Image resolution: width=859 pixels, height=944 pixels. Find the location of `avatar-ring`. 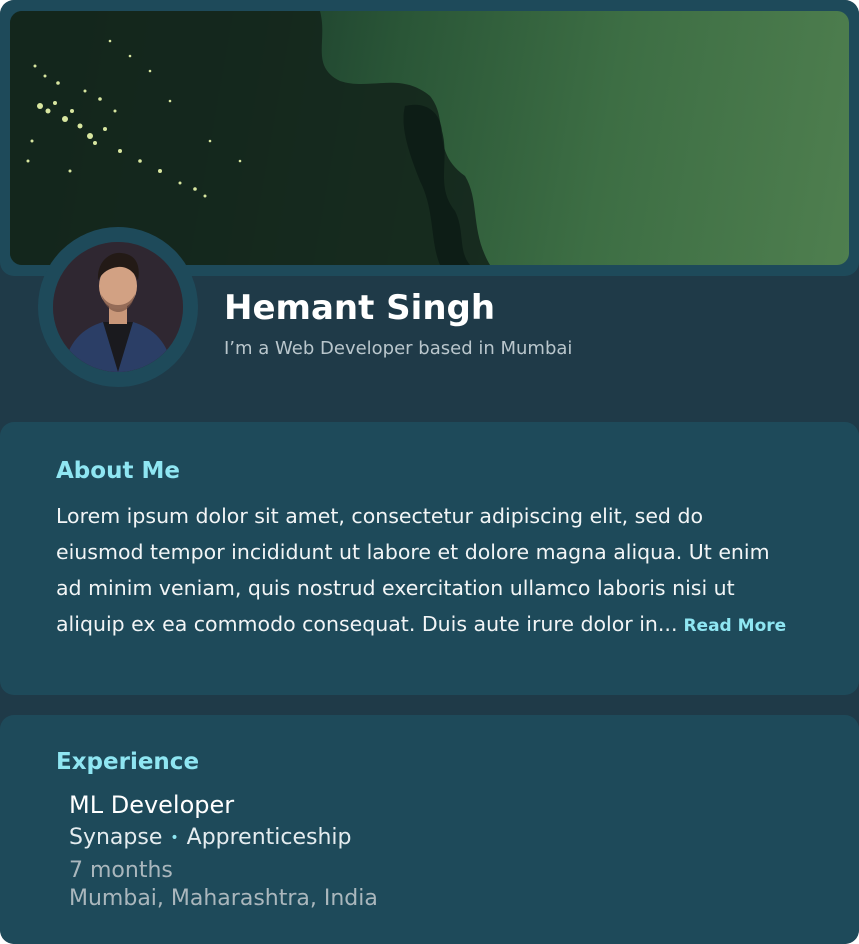

avatar-ring is located at coordinates (118, 307).